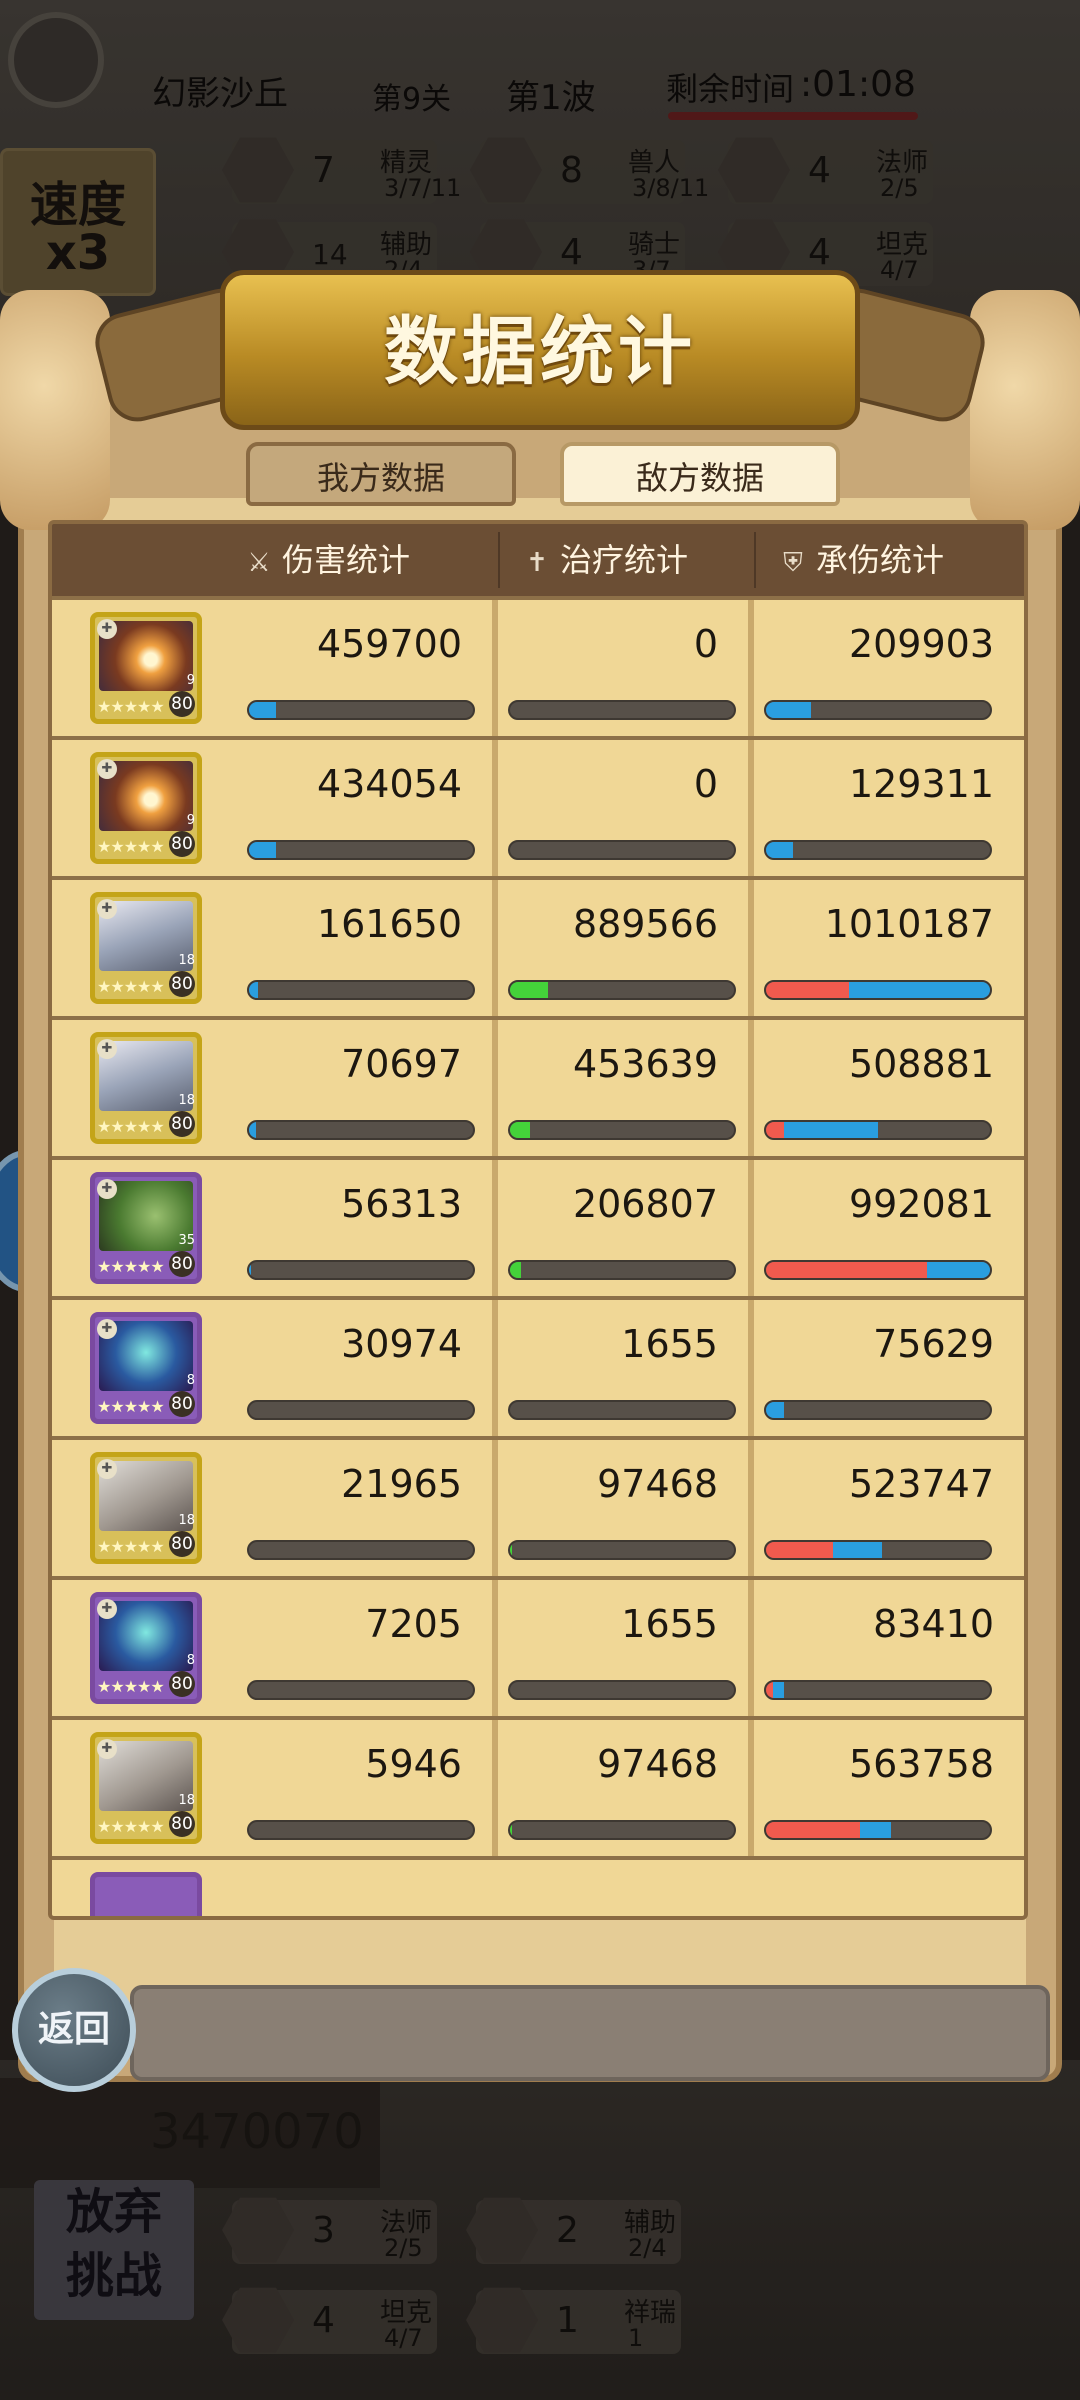 The width and height of the screenshot is (1080, 2400). Describe the element at coordinates (146, 1894) in the screenshot. I see `hero-portrait` at that location.